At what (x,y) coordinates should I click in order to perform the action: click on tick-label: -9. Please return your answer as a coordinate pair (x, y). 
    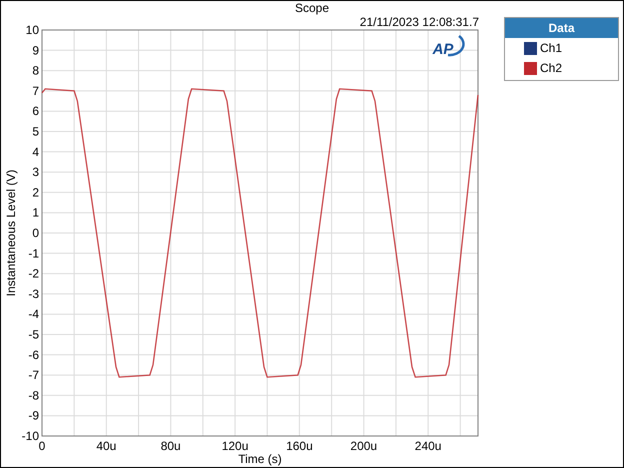
    Looking at the image, I should click on (33, 415).